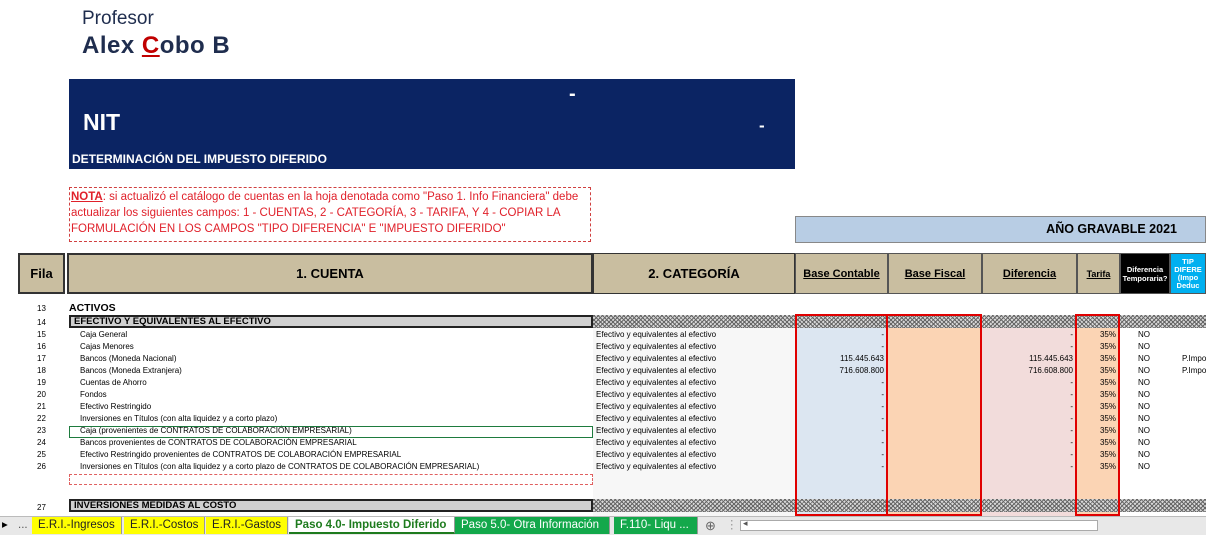 The height and width of the screenshot is (535, 1206). I want to click on scroll-tabs-left-icon: ▸, so click(5, 525).